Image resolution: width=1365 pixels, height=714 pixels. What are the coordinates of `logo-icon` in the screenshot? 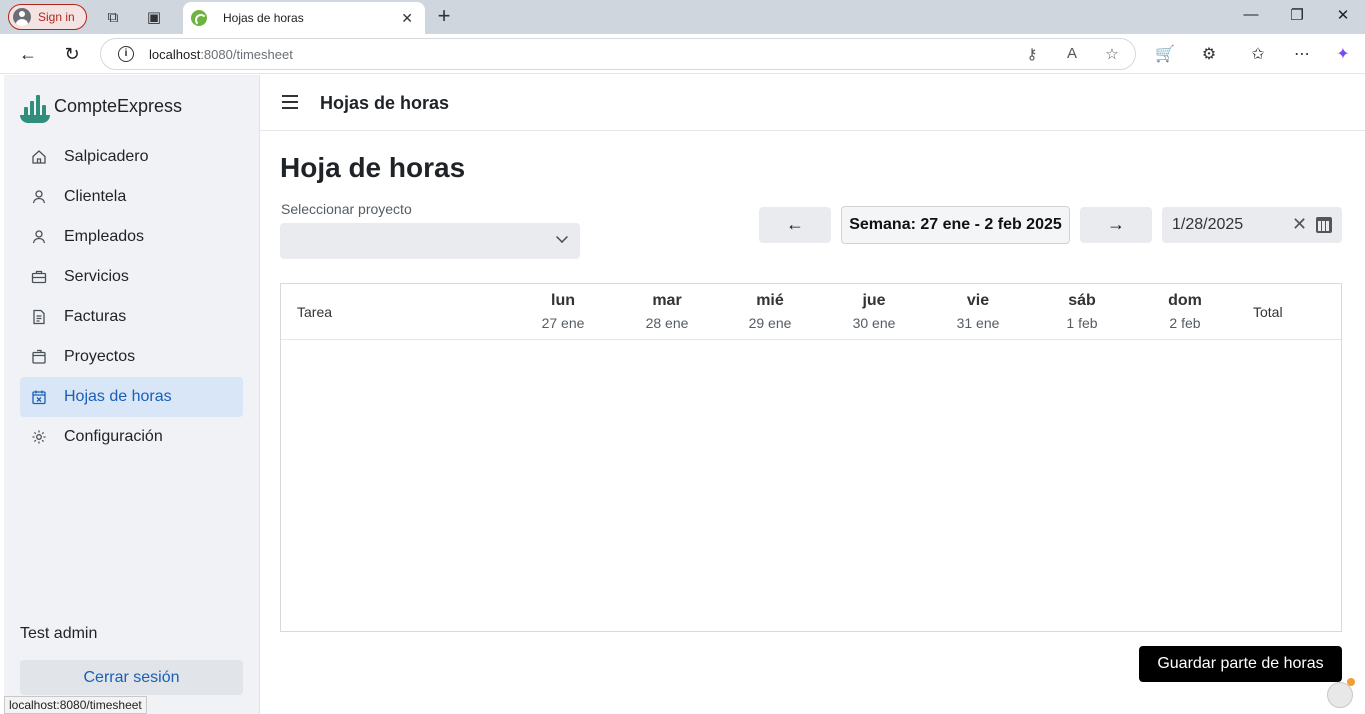 It's located at (35, 106).